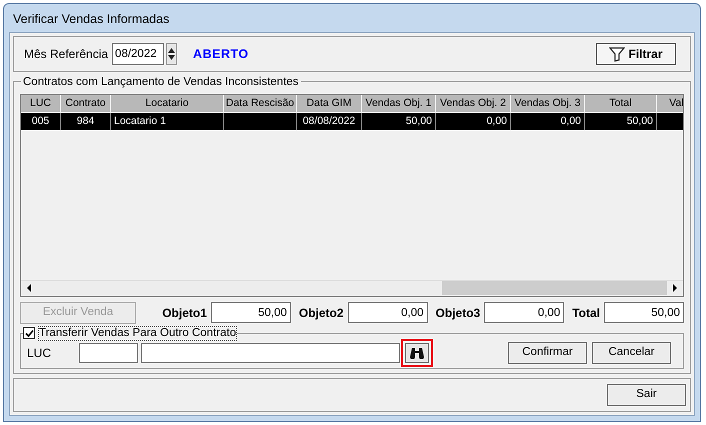 This screenshot has width=706, height=425. What do you see at coordinates (29, 333) in the screenshot?
I see `transfer-checkbox` at bounding box center [29, 333].